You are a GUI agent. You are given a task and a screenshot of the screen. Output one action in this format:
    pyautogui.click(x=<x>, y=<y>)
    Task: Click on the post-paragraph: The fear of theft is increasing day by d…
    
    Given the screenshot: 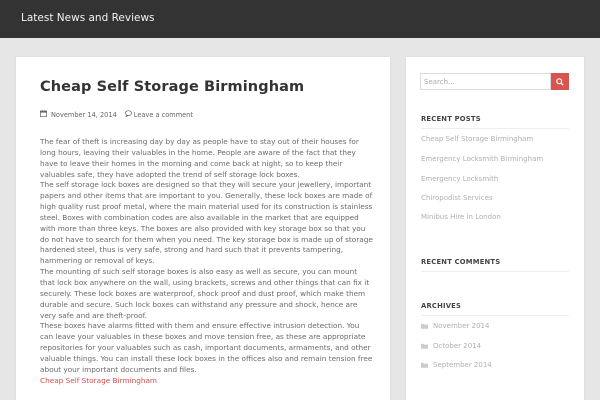 What is the action you would take?
    pyautogui.click(x=199, y=158)
    